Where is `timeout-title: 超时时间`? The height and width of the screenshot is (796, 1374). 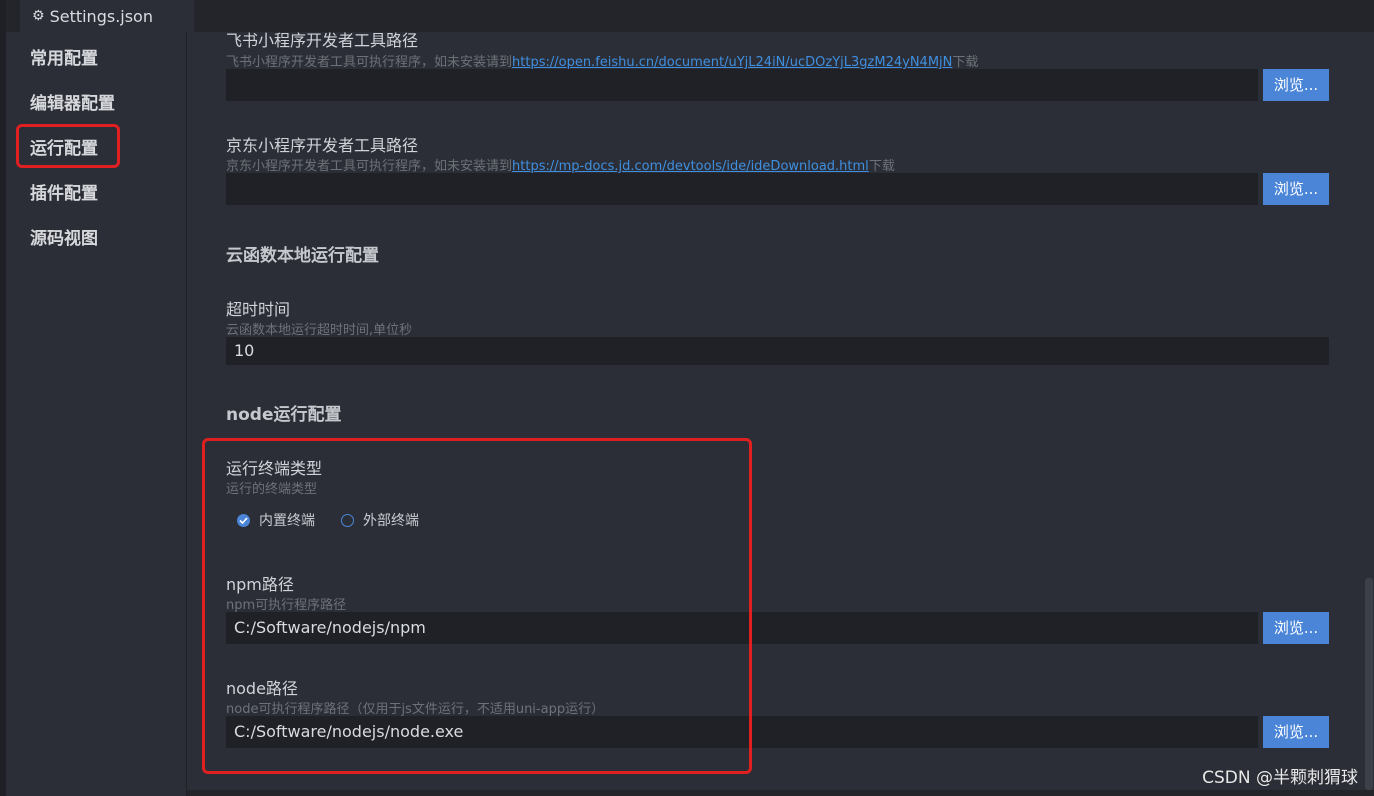
timeout-title: 超时时间 is located at coordinates (258, 309).